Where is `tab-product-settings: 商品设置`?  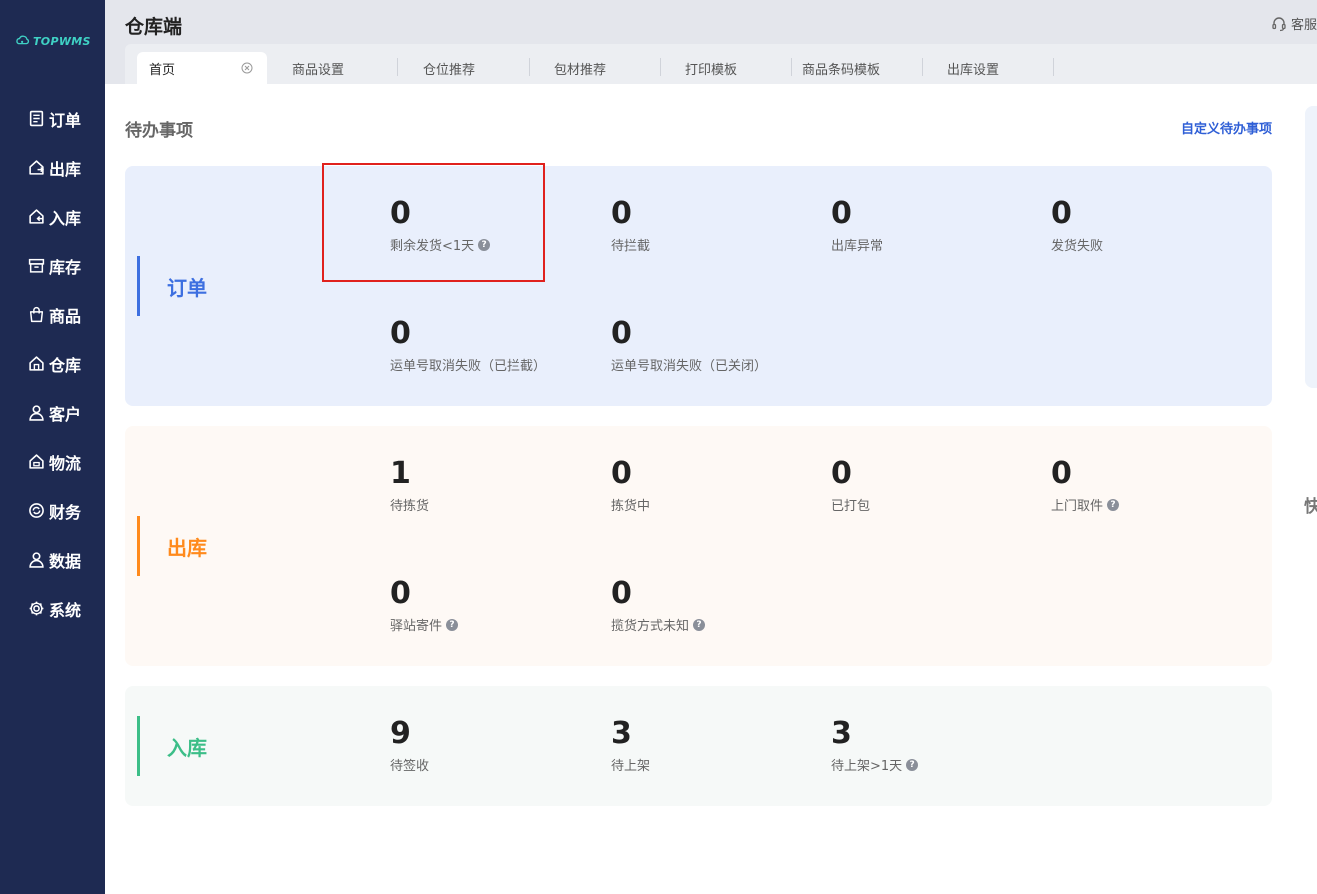 tab-product-settings: 商品设置 is located at coordinates (318, 68).